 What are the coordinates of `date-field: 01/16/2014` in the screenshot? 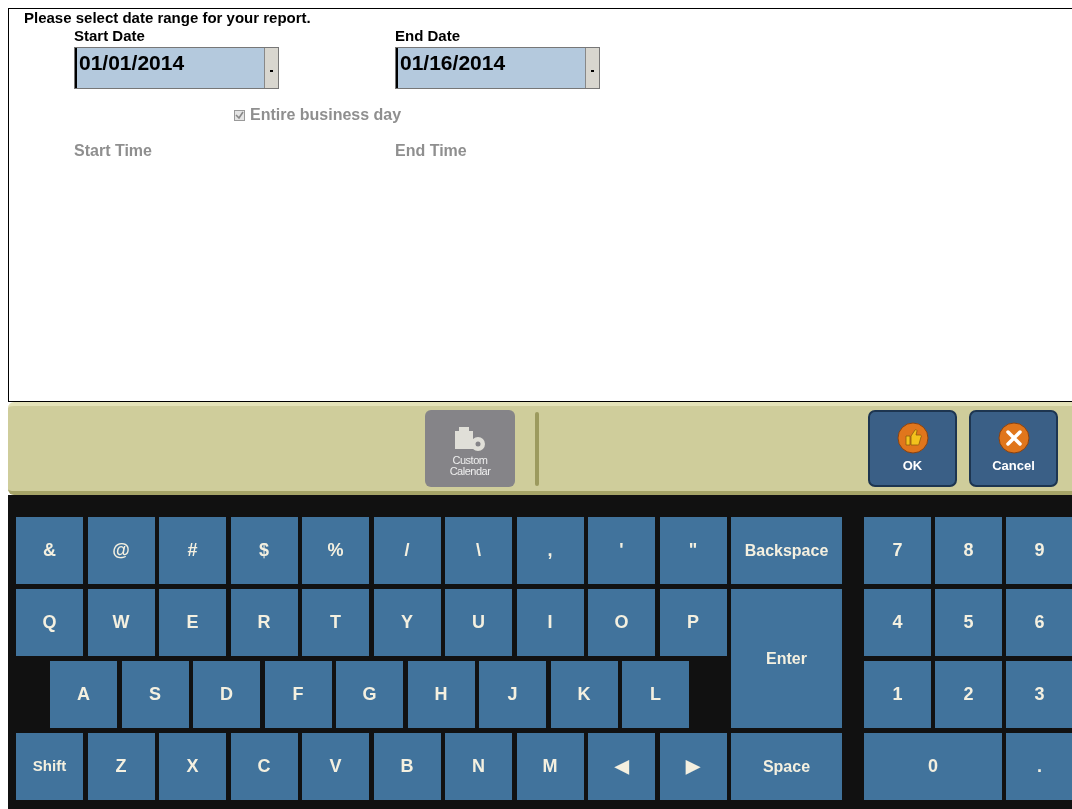 It's located at (497, 68).